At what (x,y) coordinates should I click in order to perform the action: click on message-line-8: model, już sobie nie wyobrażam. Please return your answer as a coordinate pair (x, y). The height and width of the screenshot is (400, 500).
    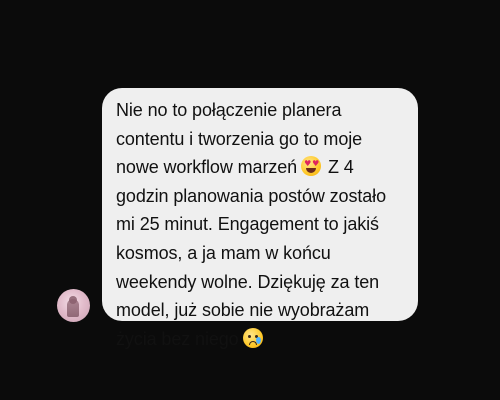
    Looking at the image, I should click on (243, 310).